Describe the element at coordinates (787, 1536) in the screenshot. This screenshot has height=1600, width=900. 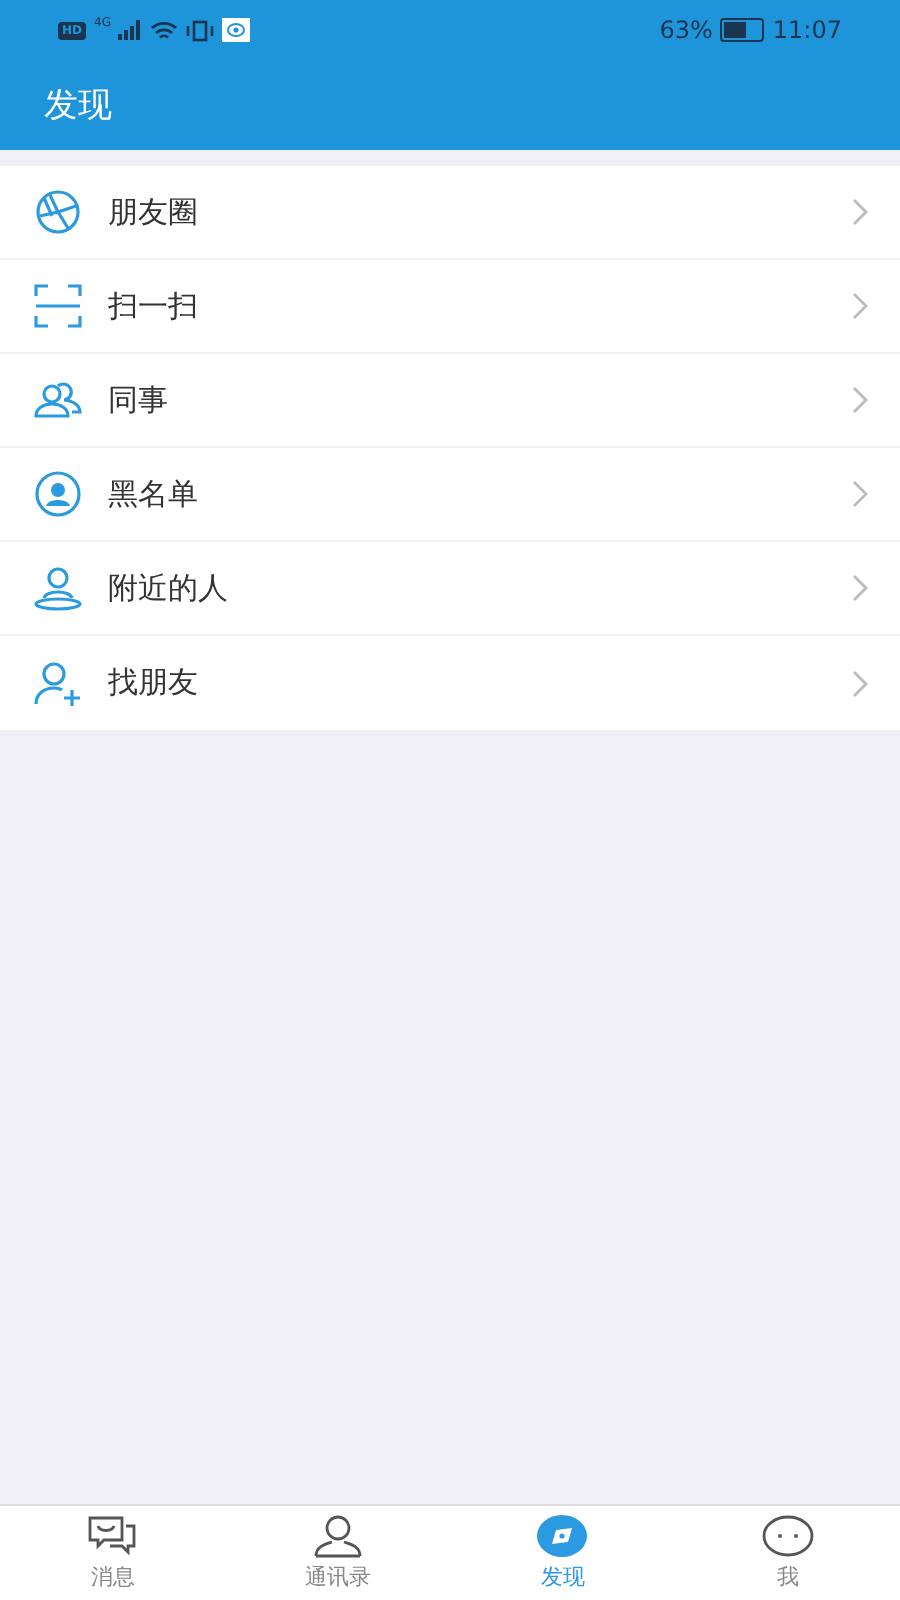
I see `face-icon` at that location.